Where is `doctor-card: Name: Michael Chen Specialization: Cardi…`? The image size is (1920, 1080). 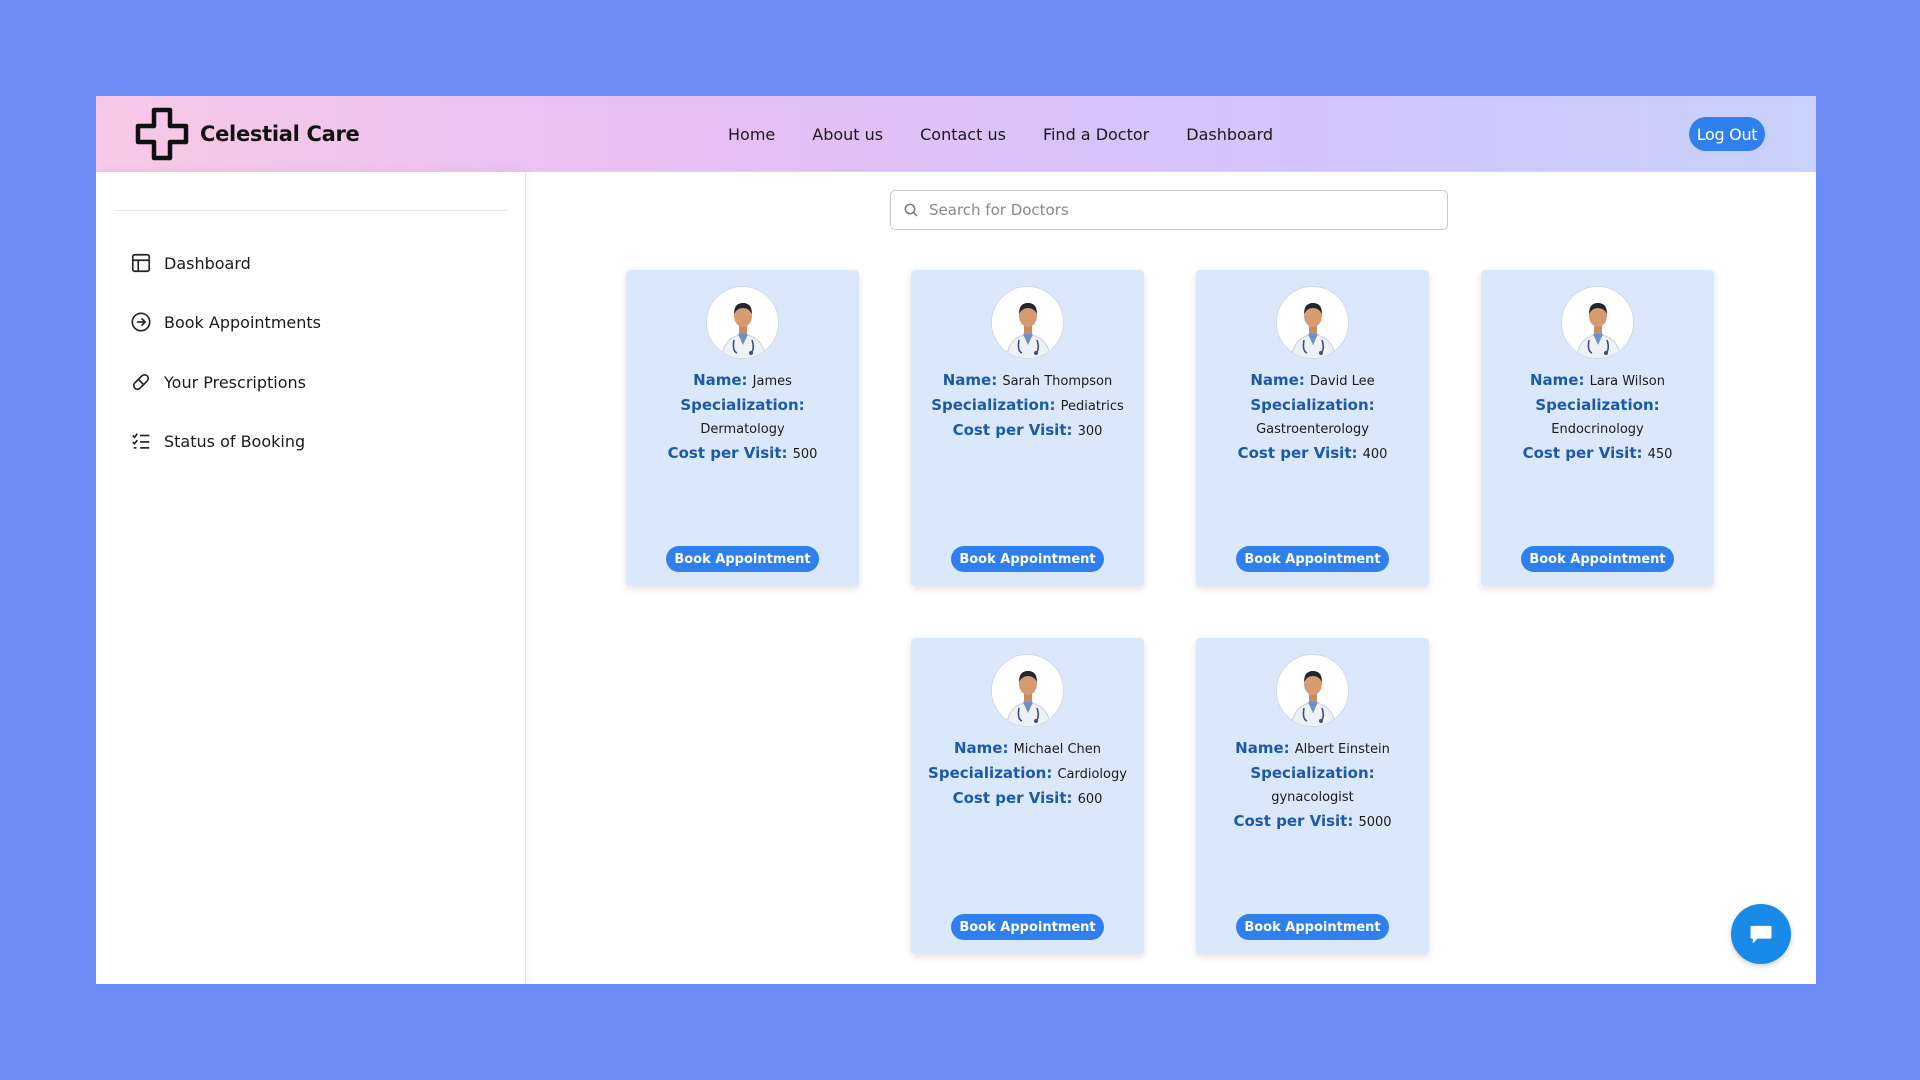 doctor-card: Name: Michael Chen Specialization: Cardi… is located at coordinates (1027, 796).